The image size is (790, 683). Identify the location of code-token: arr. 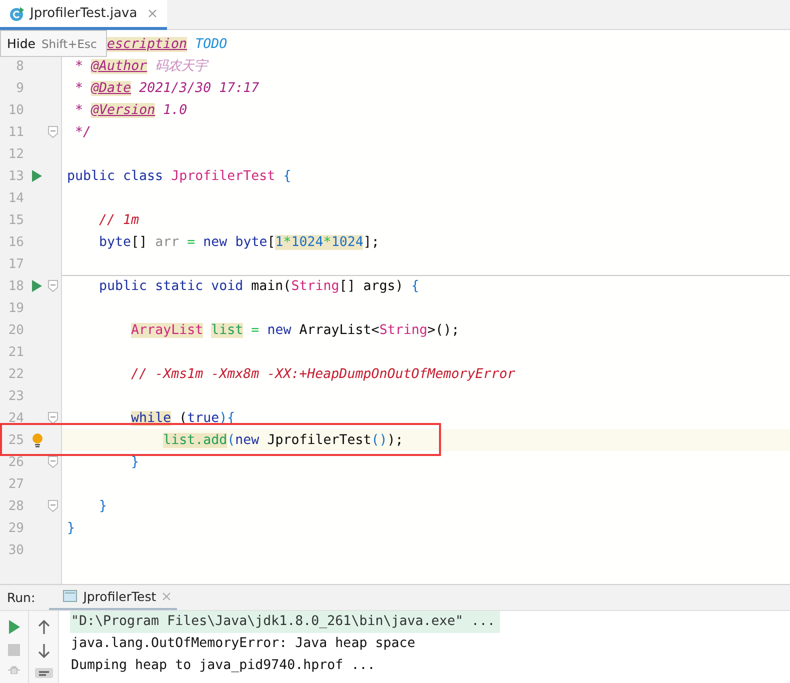
(167, 242).